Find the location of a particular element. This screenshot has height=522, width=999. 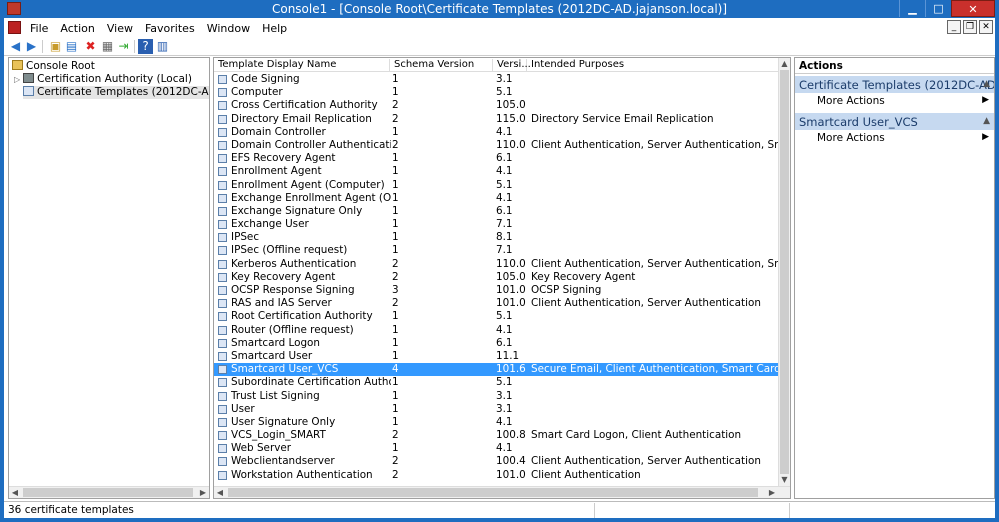

export-list-icon: ⇥ is located at coordinates (123, 46).